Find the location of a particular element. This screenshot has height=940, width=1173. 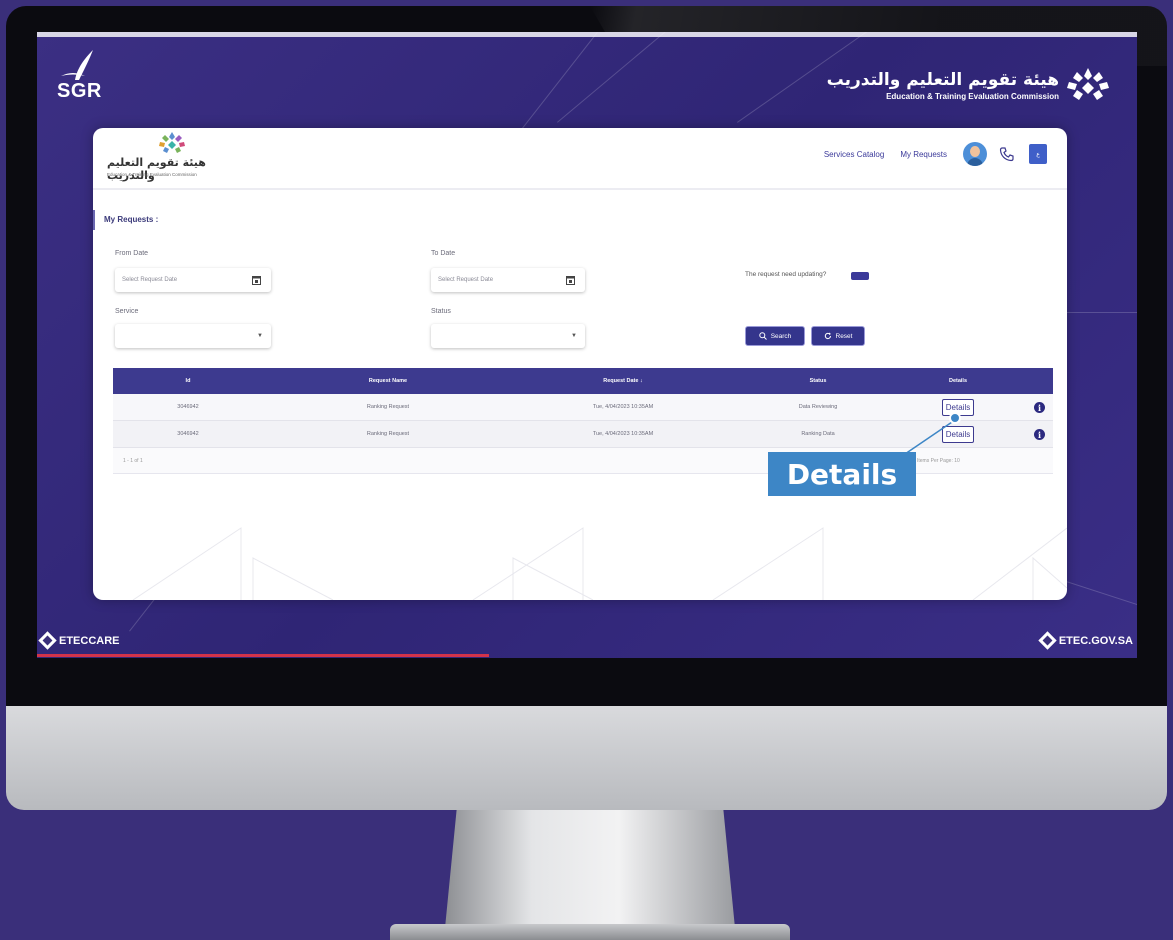

footer-left-text: ETECCARE is located at coordinates (89, 640).